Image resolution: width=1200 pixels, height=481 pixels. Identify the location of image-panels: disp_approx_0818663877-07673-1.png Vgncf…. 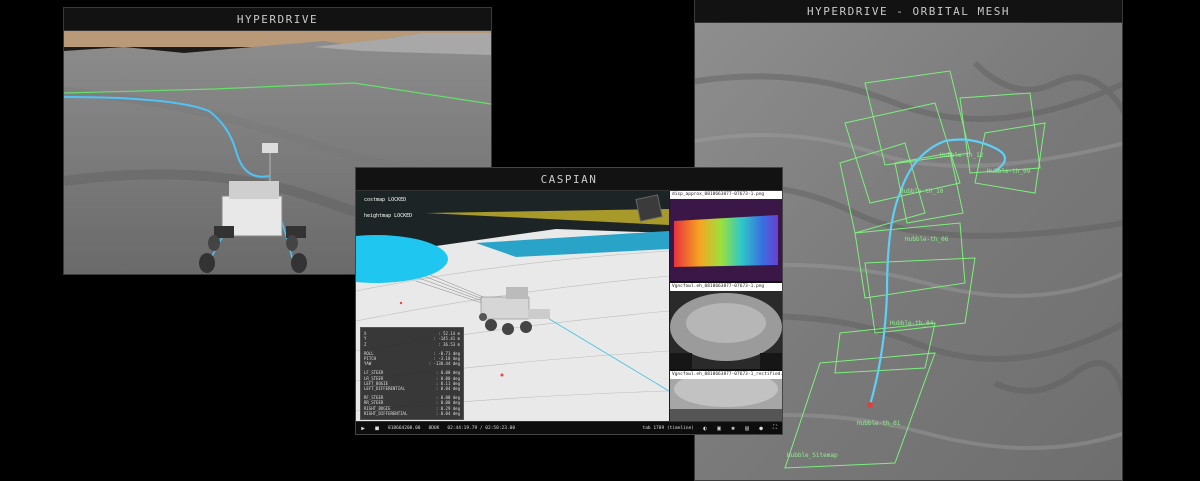
(726, 306).